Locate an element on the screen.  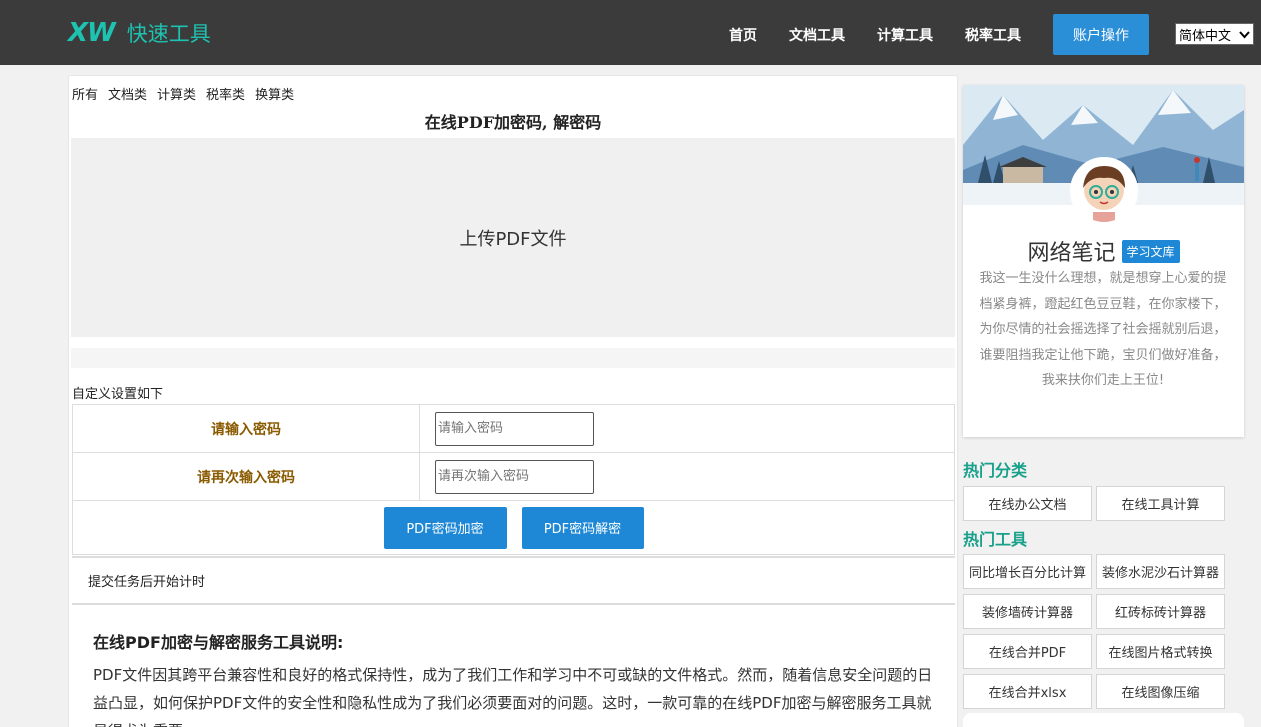
profile-name-row: 网络笔记 学习文库 is located at coordinates (1103, 251).